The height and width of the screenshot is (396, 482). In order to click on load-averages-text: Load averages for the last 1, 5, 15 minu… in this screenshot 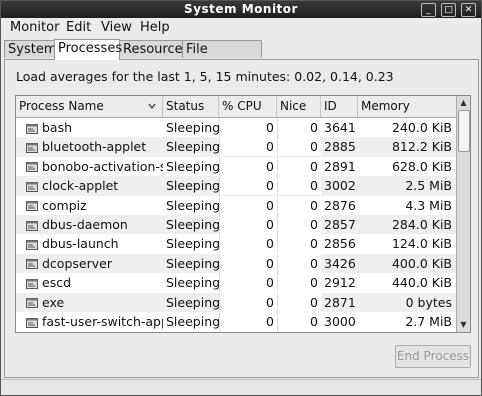, I will do `click(205, 76)`.